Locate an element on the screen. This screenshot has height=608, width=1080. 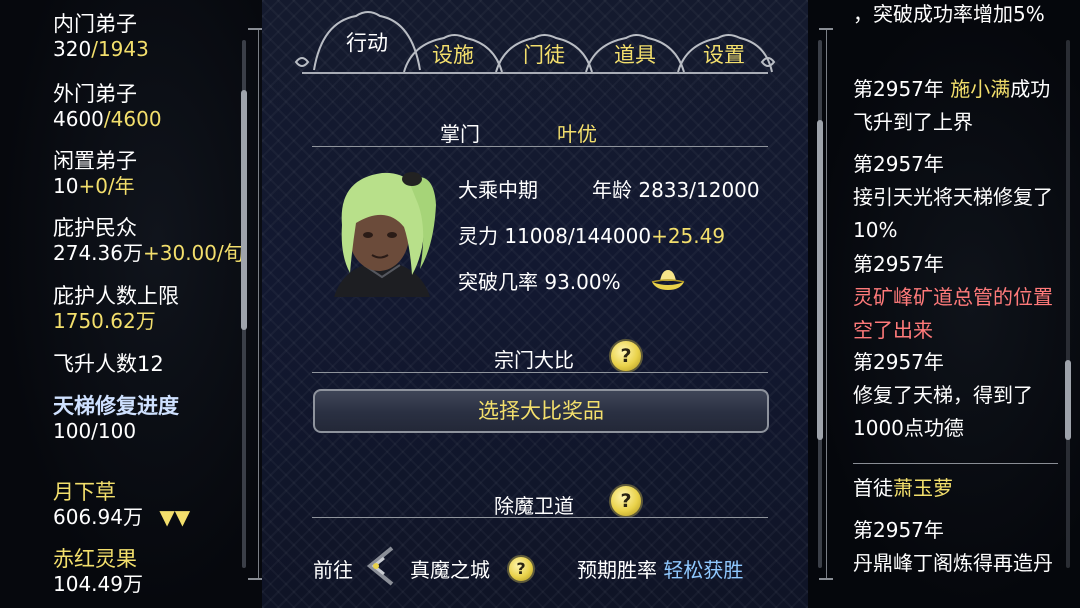
right-scrollbar is located at coordinates (820, 304).